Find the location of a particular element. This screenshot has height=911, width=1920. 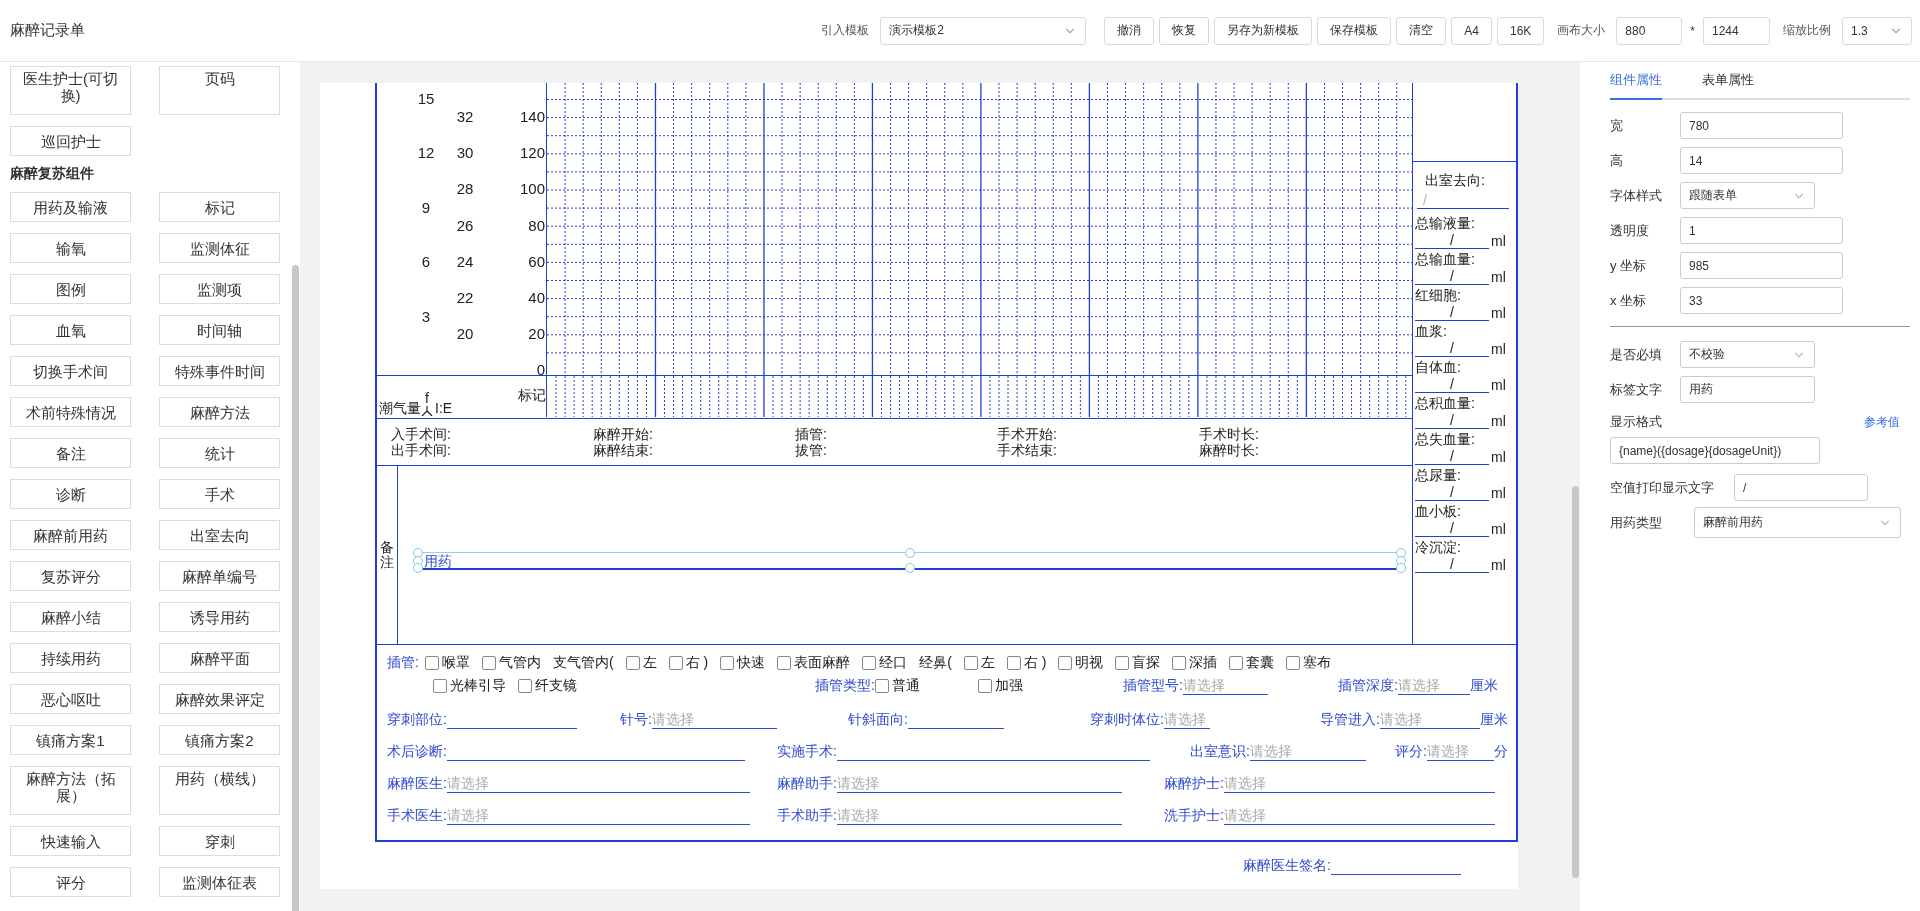

total-label: 冷沉淀: is located at coordinates (1438, 547).